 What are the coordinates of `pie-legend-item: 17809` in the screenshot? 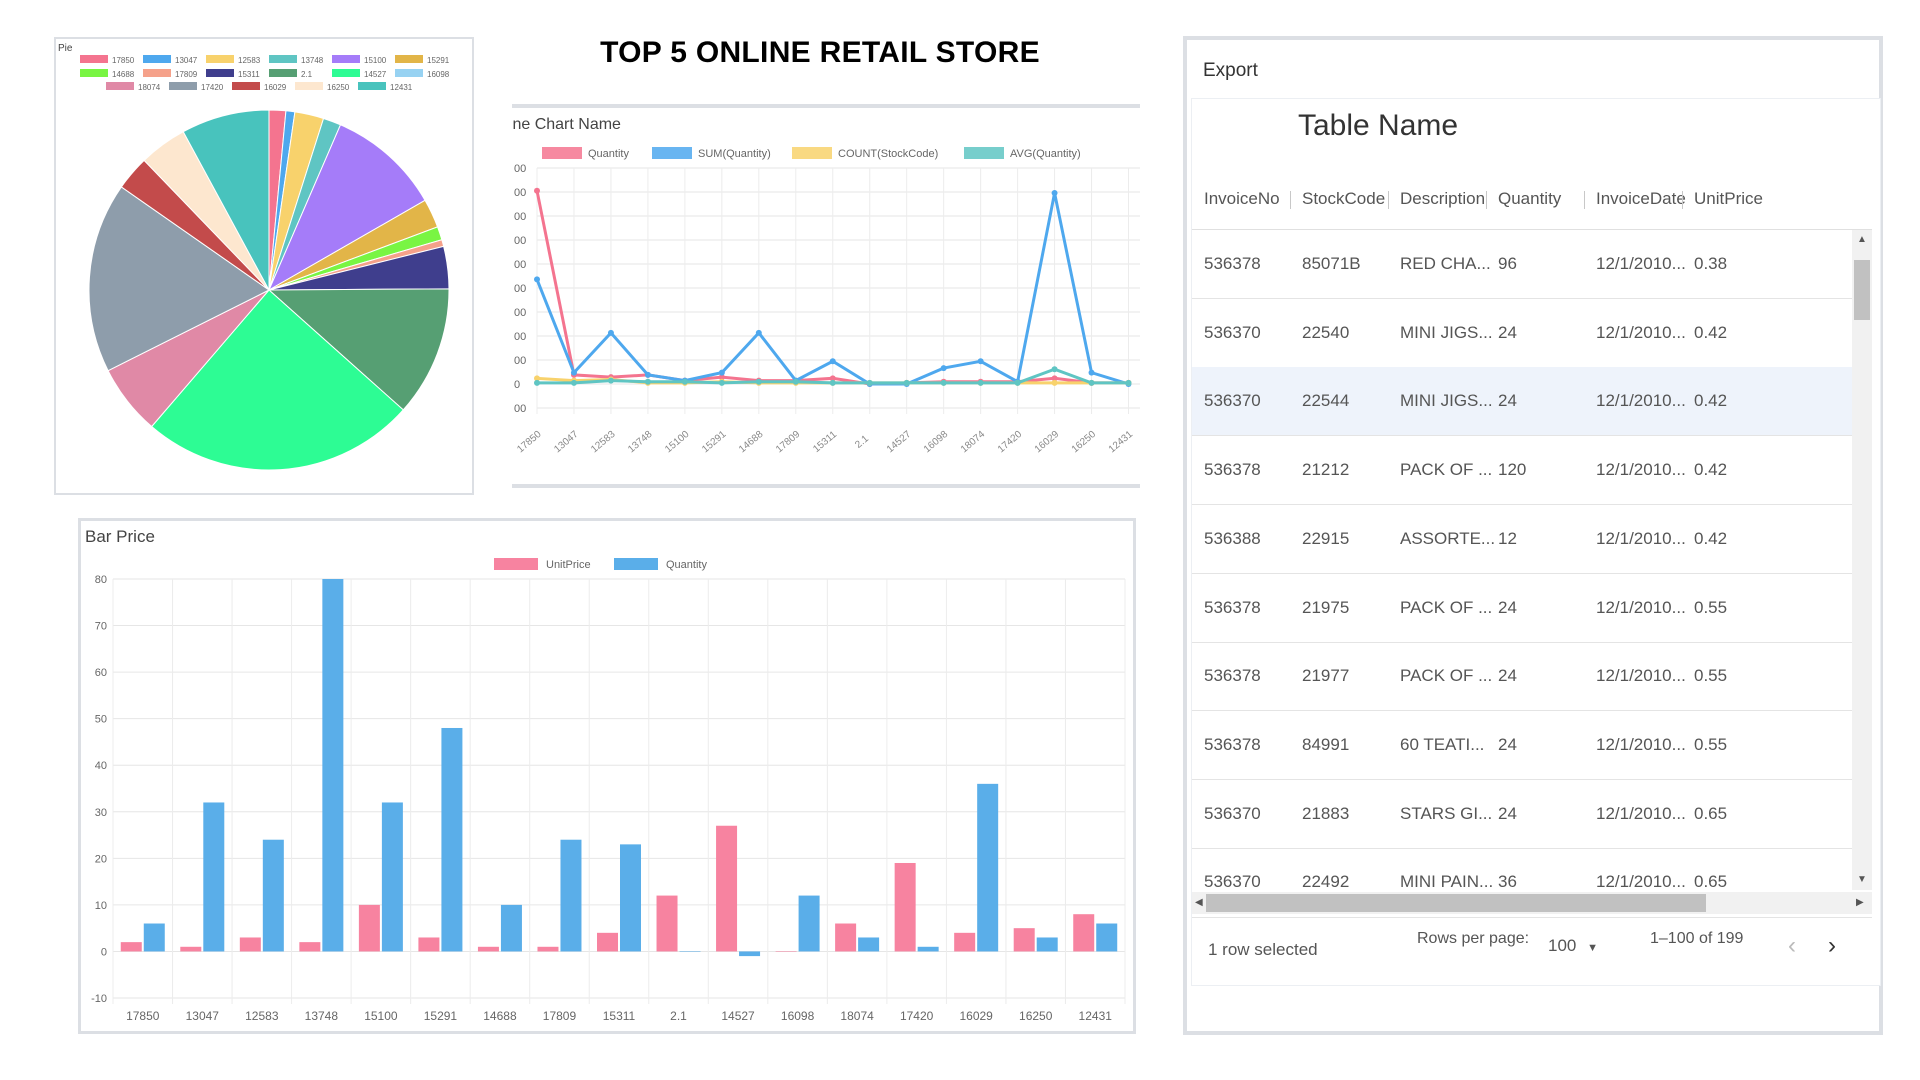 It's located at (170, 74).